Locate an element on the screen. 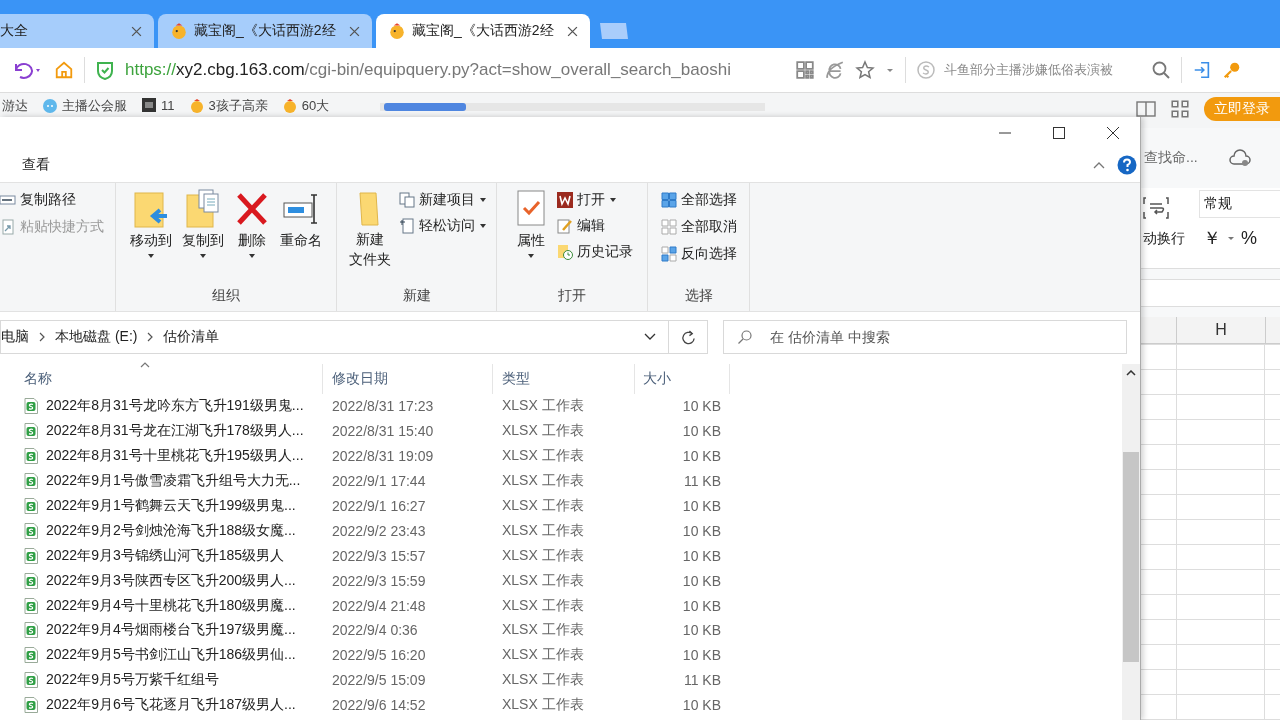  new-folder-button: 新建 文件夹 is located at coordinates (369, 229).